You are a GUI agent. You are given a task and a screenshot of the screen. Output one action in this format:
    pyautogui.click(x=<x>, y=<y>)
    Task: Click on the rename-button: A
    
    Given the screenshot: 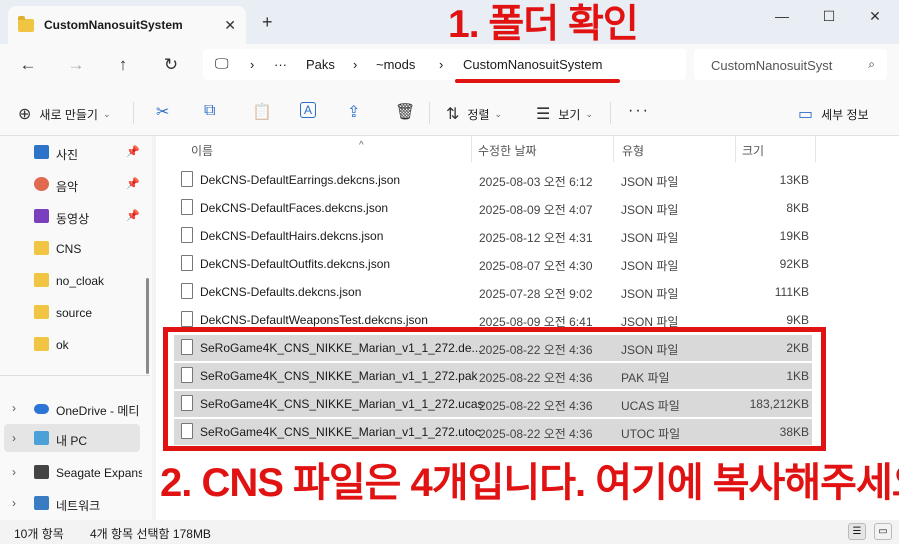 What is the action you would take?
    pyautogui.click(x=312, y=110)
    